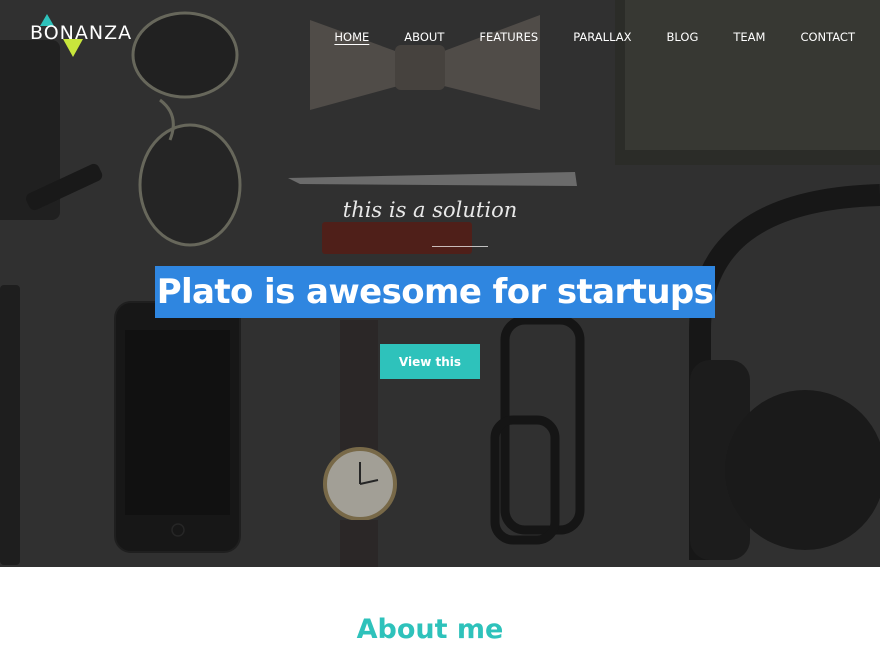 This screenshot has height=660, width=880. What do you see at coordinates (430, 361) in the screenshot?
I see `view-this-button: View this` at bounding box center [430, 361].